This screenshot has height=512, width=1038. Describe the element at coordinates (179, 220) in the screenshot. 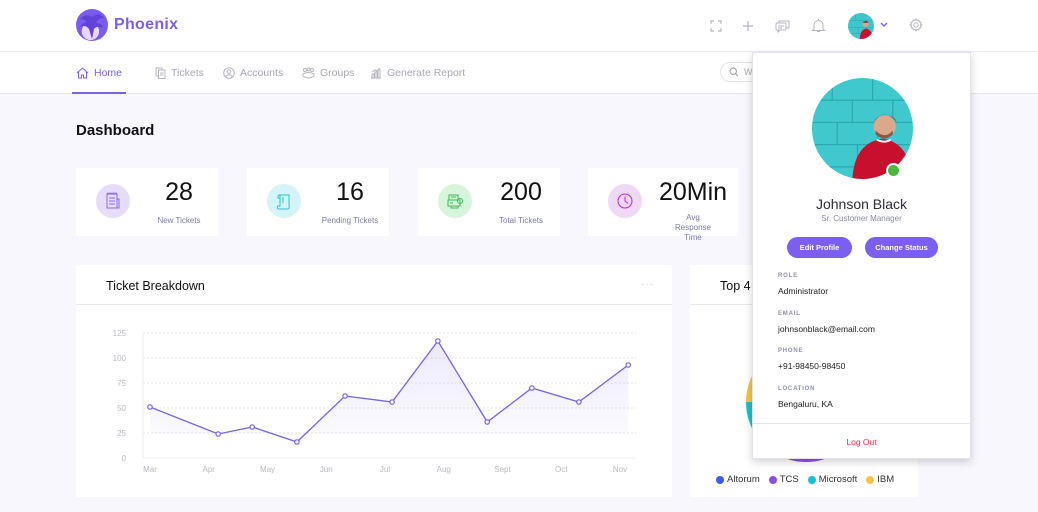

I see `stat-label: New Tickets` at that location.